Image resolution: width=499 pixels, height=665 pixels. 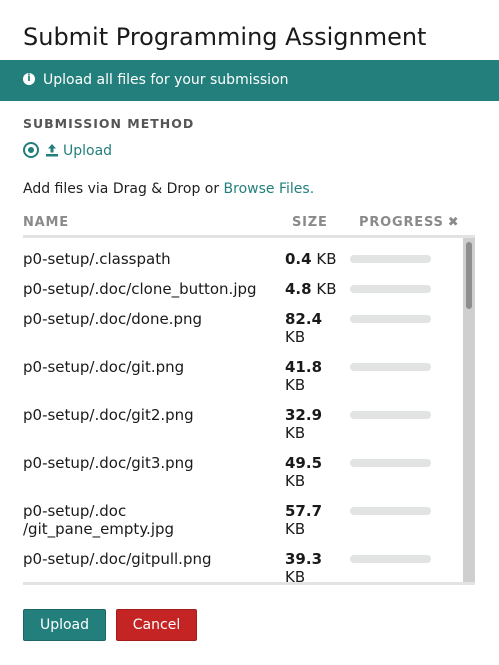 I want to click on file-size: 0.4 KB, so click(x=316, y=259).